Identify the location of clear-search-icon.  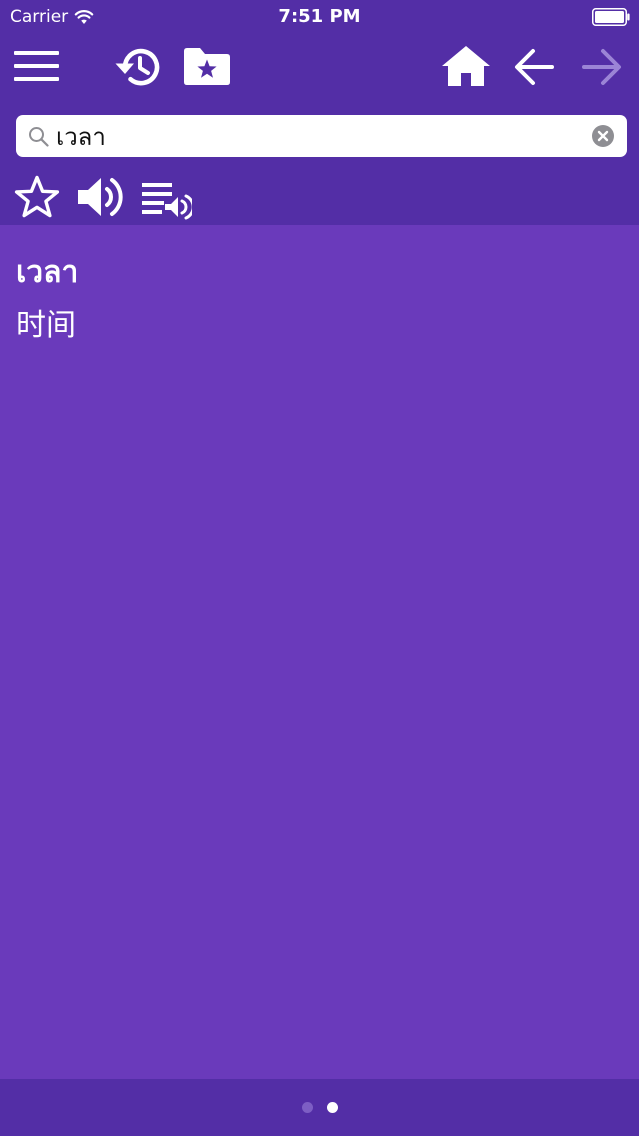
(603, 136).